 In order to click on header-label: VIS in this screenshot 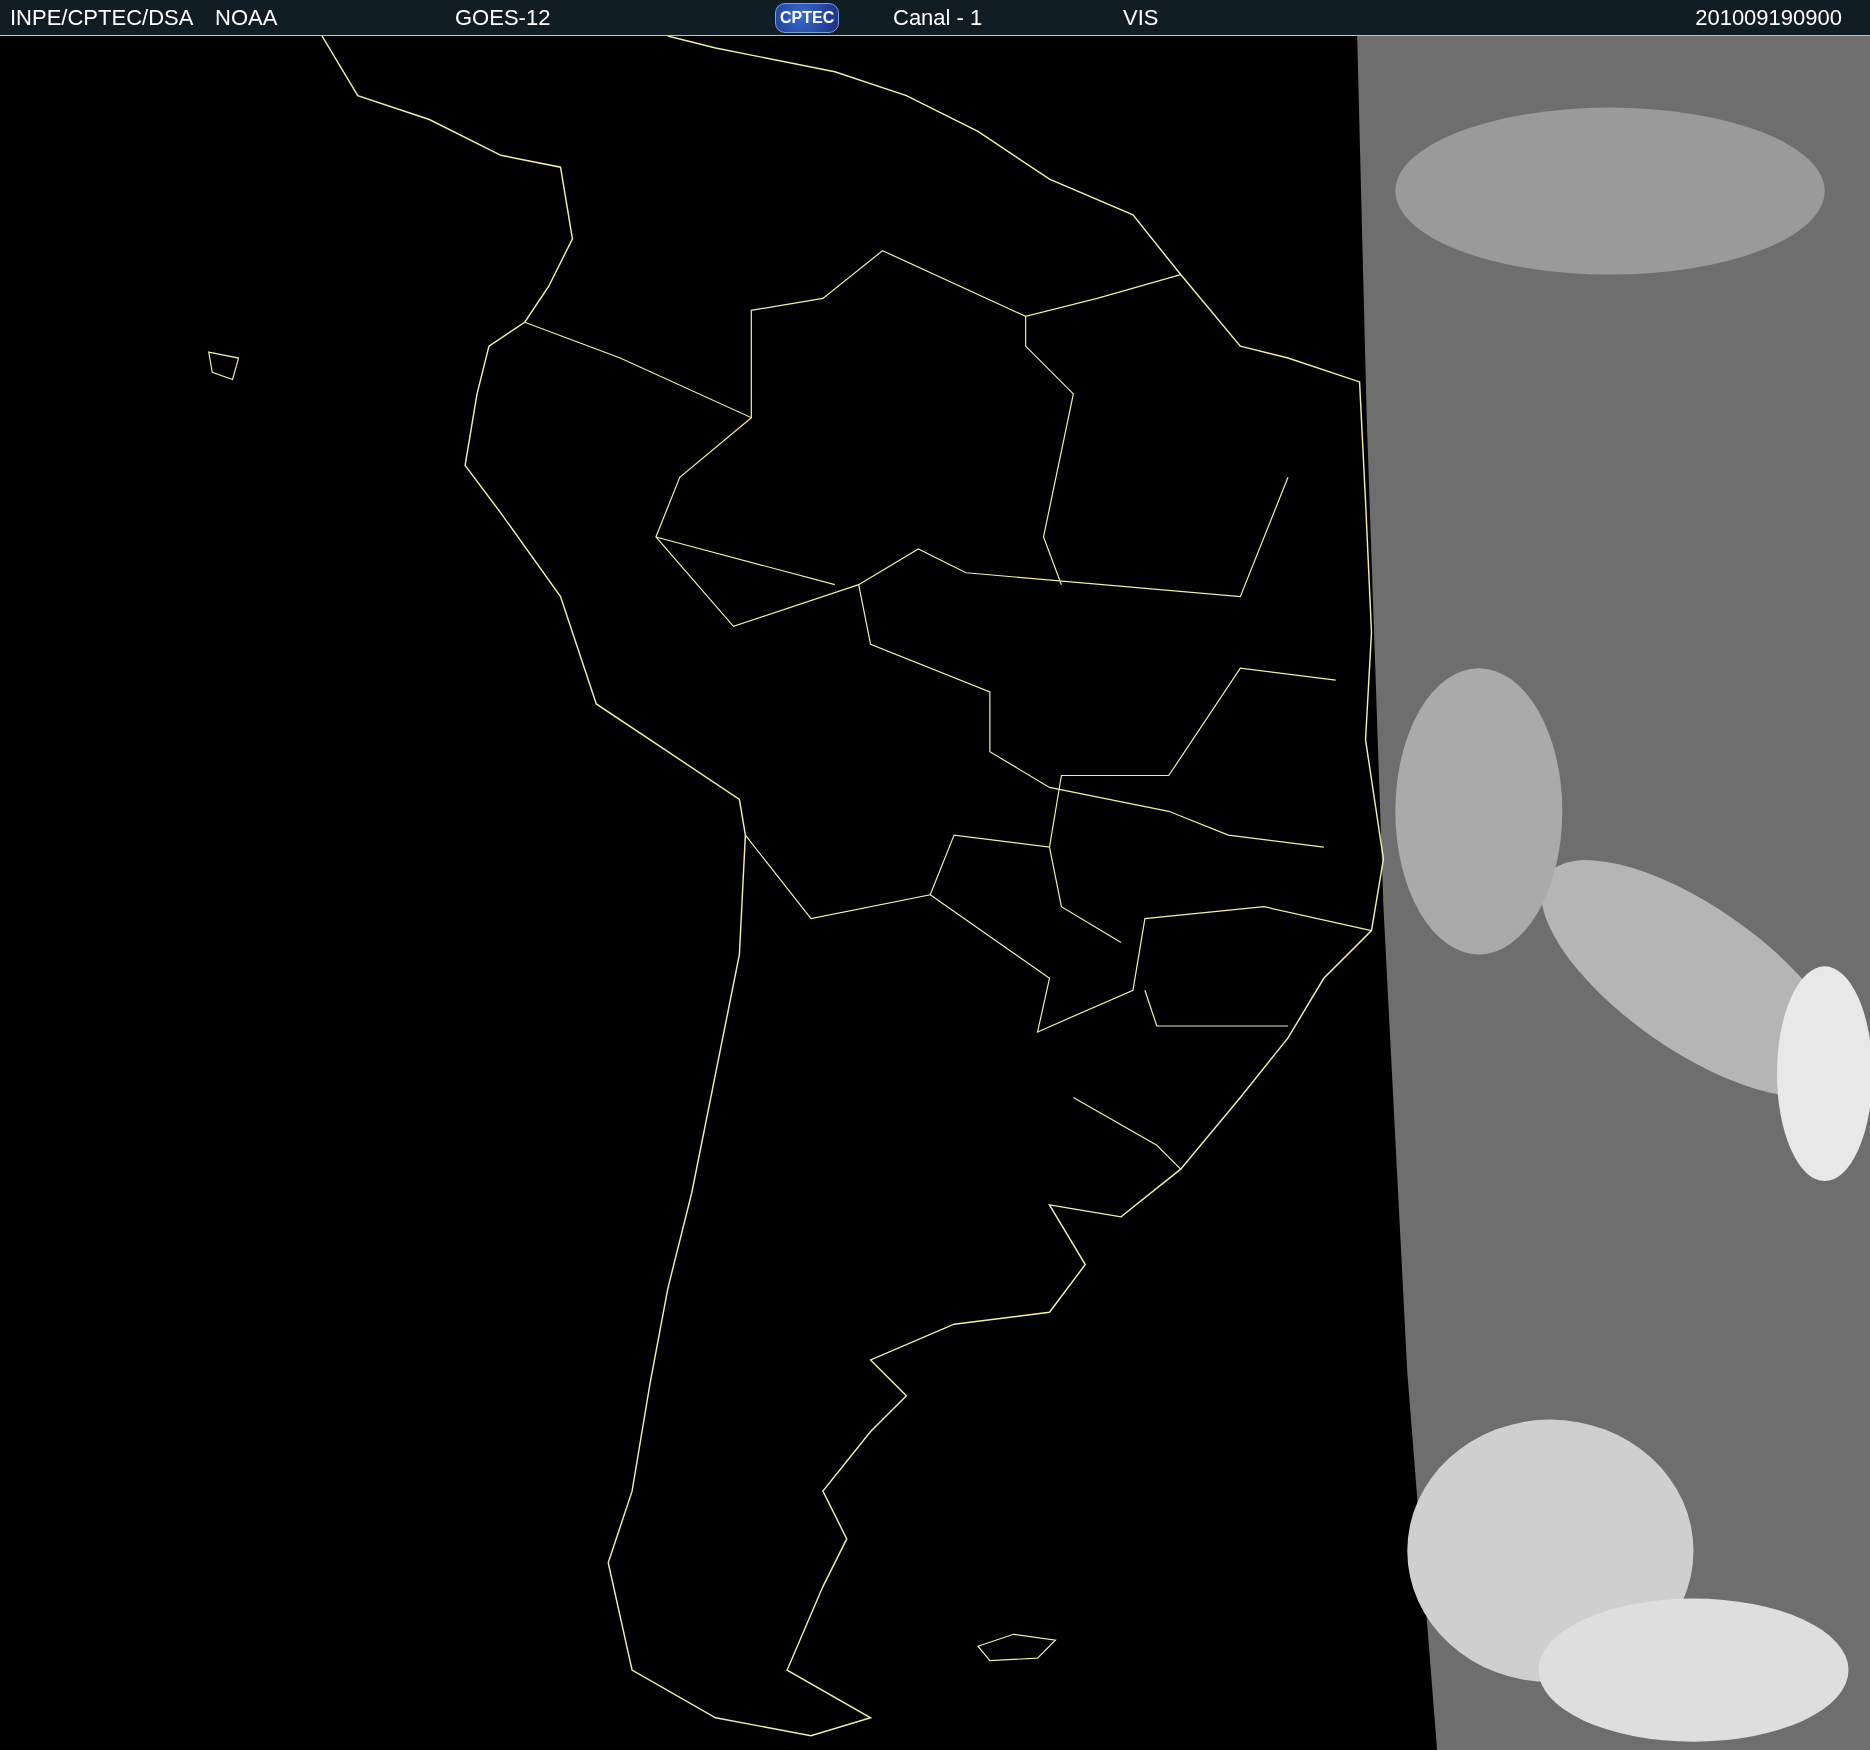, I will do `click(1141, 17)`.